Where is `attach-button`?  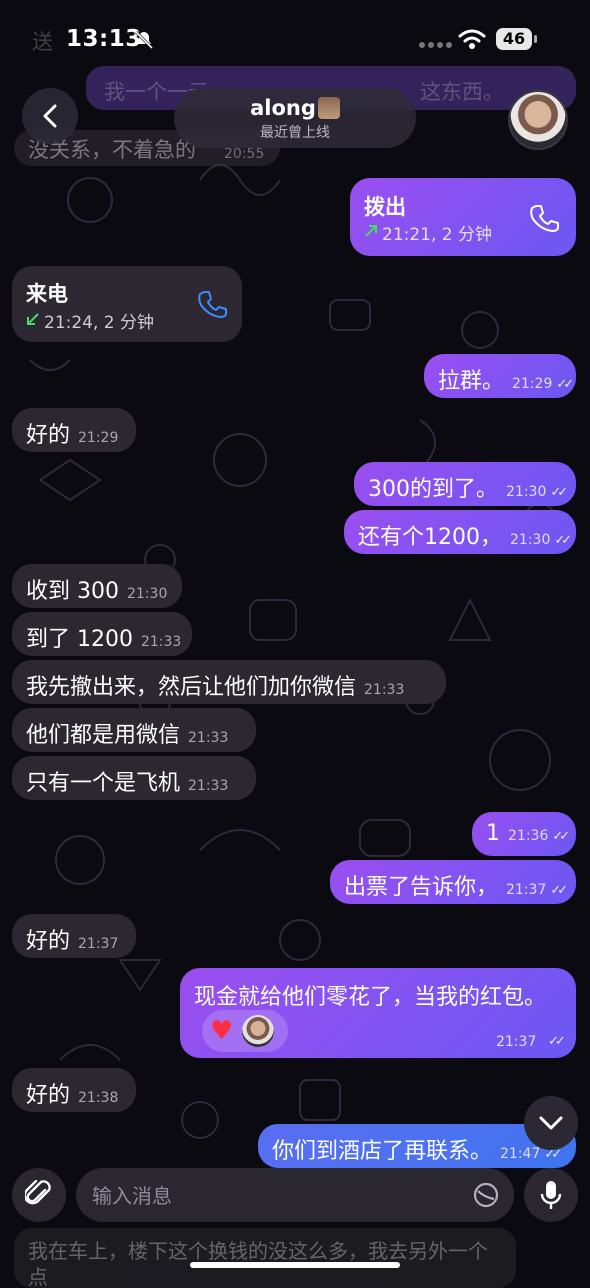 attach-button is located at coordinates (39, 1195).